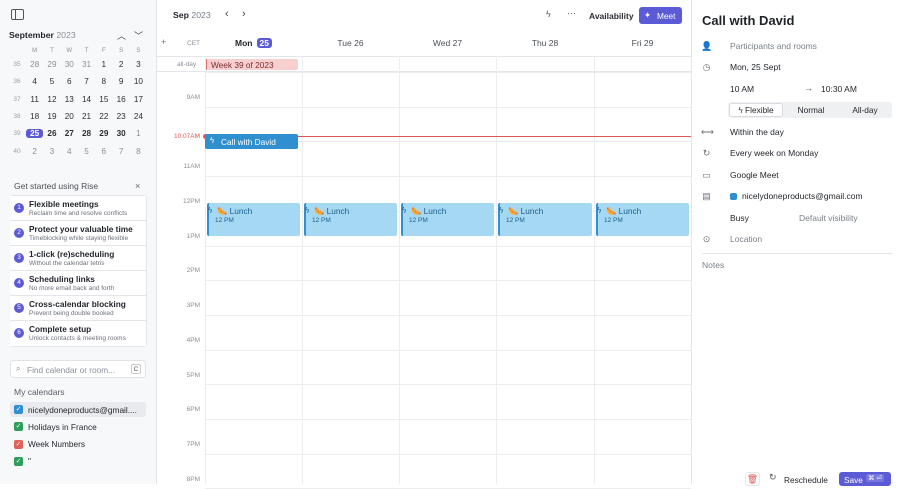 This screenshot has width=900, height=489. I want to click on event-call-with-david: ϟ Call with David, so click(251, 141).